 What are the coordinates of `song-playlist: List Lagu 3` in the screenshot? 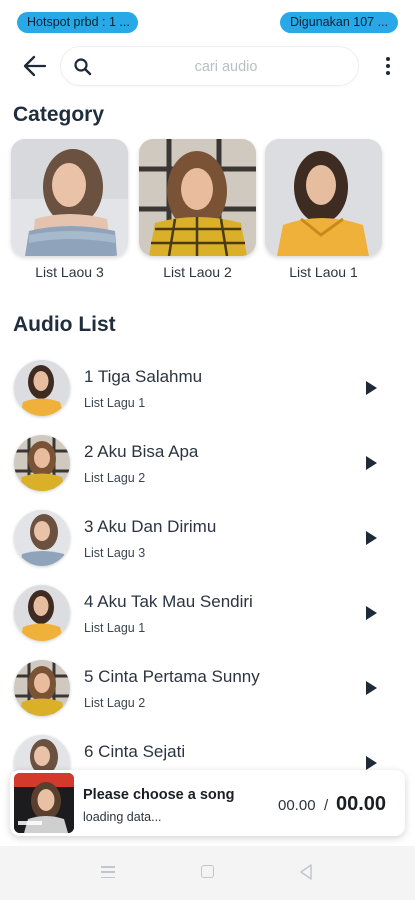 It's located at (115, 553).